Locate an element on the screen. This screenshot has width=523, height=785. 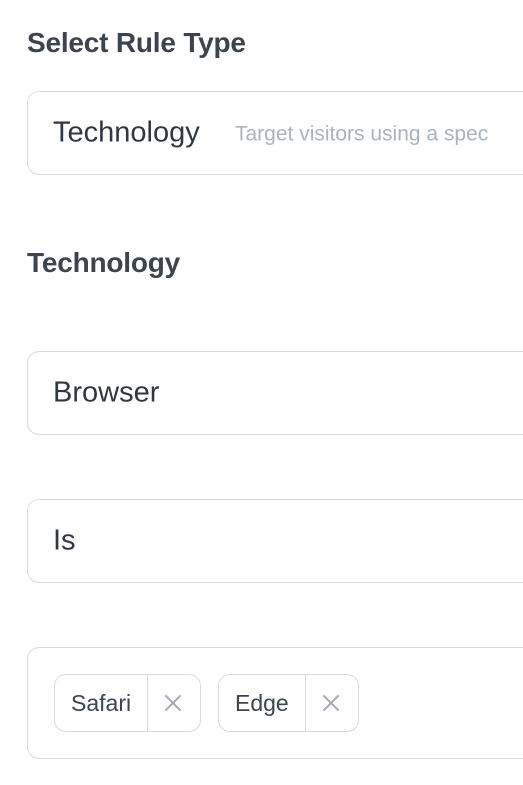
remove-edge-button is located at coordinates (330, 703).